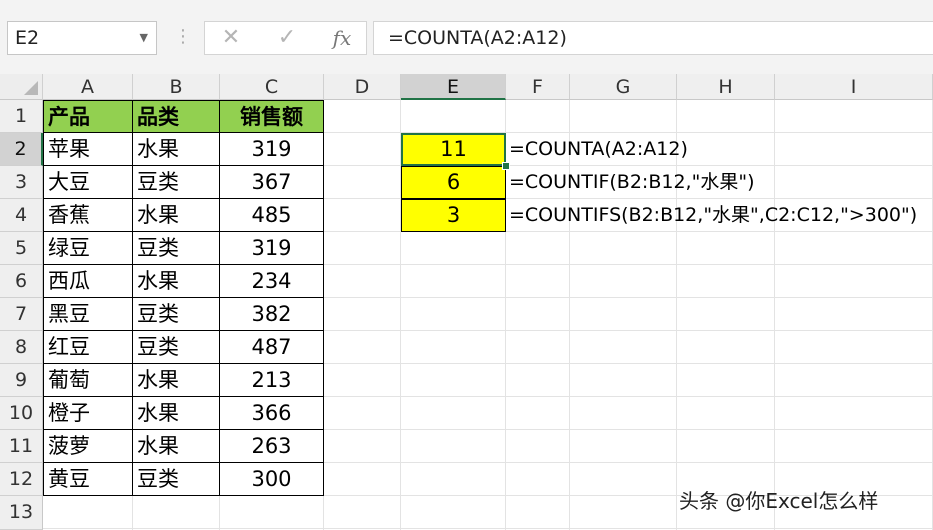 The image size is (933, 530). Describe the element at coordinates (88, 182) in the screenshot. I see `table-cell: 大豆` at that location.